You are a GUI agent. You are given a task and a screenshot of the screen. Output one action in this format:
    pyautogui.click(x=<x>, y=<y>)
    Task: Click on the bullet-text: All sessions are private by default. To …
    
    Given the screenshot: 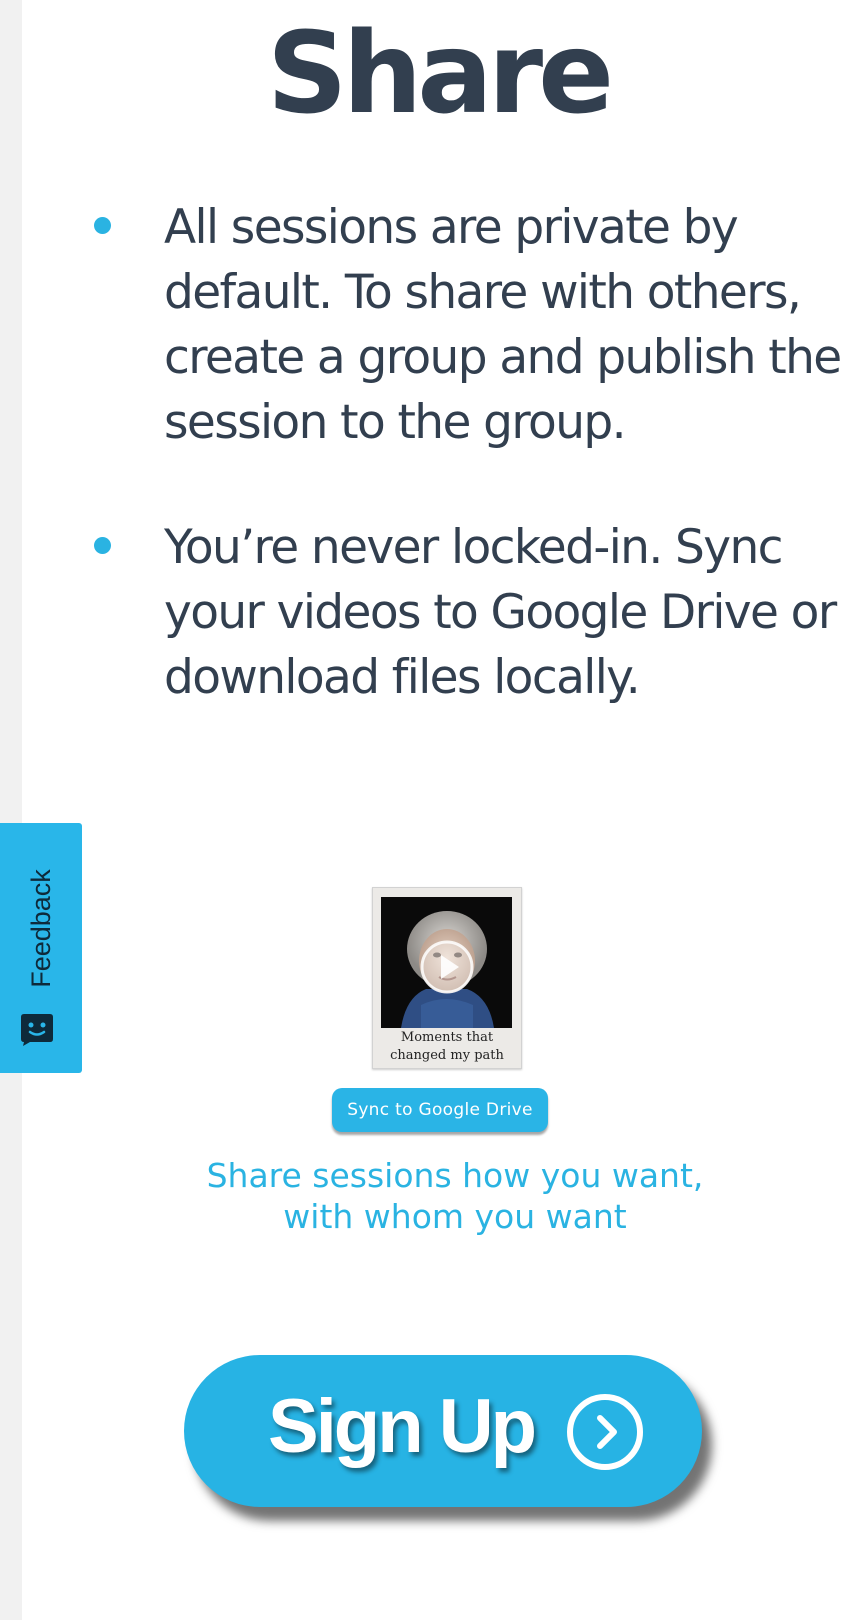 What is the action you would take?
    pyautogui.click(x=503, y=325)
    